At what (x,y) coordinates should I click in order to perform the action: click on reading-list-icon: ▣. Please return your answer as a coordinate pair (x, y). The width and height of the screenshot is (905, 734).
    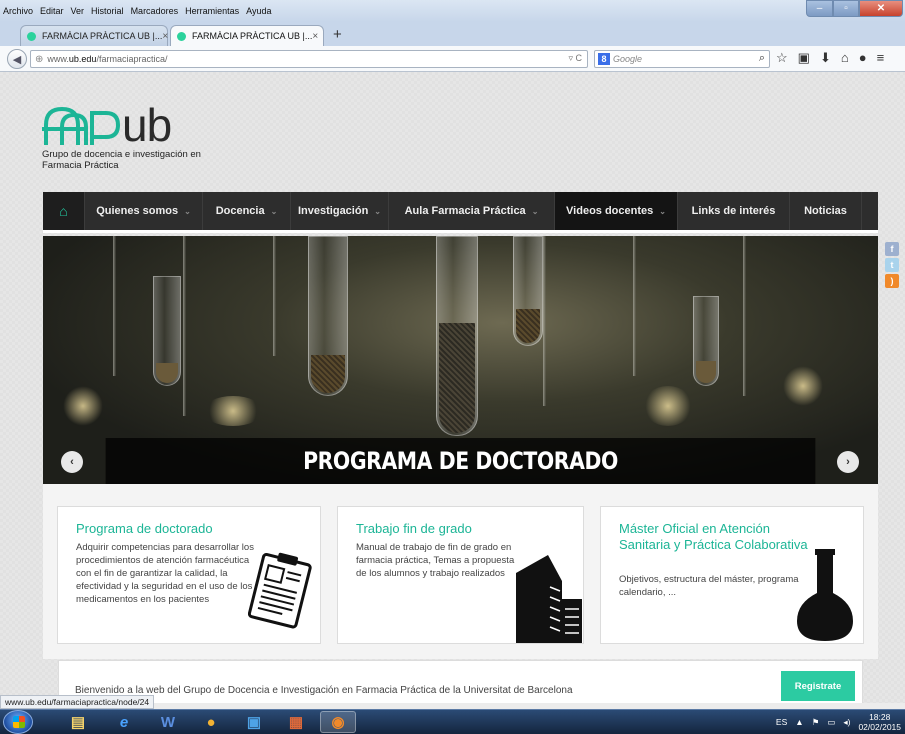
    Looking at the image, I should click on (804, 58).